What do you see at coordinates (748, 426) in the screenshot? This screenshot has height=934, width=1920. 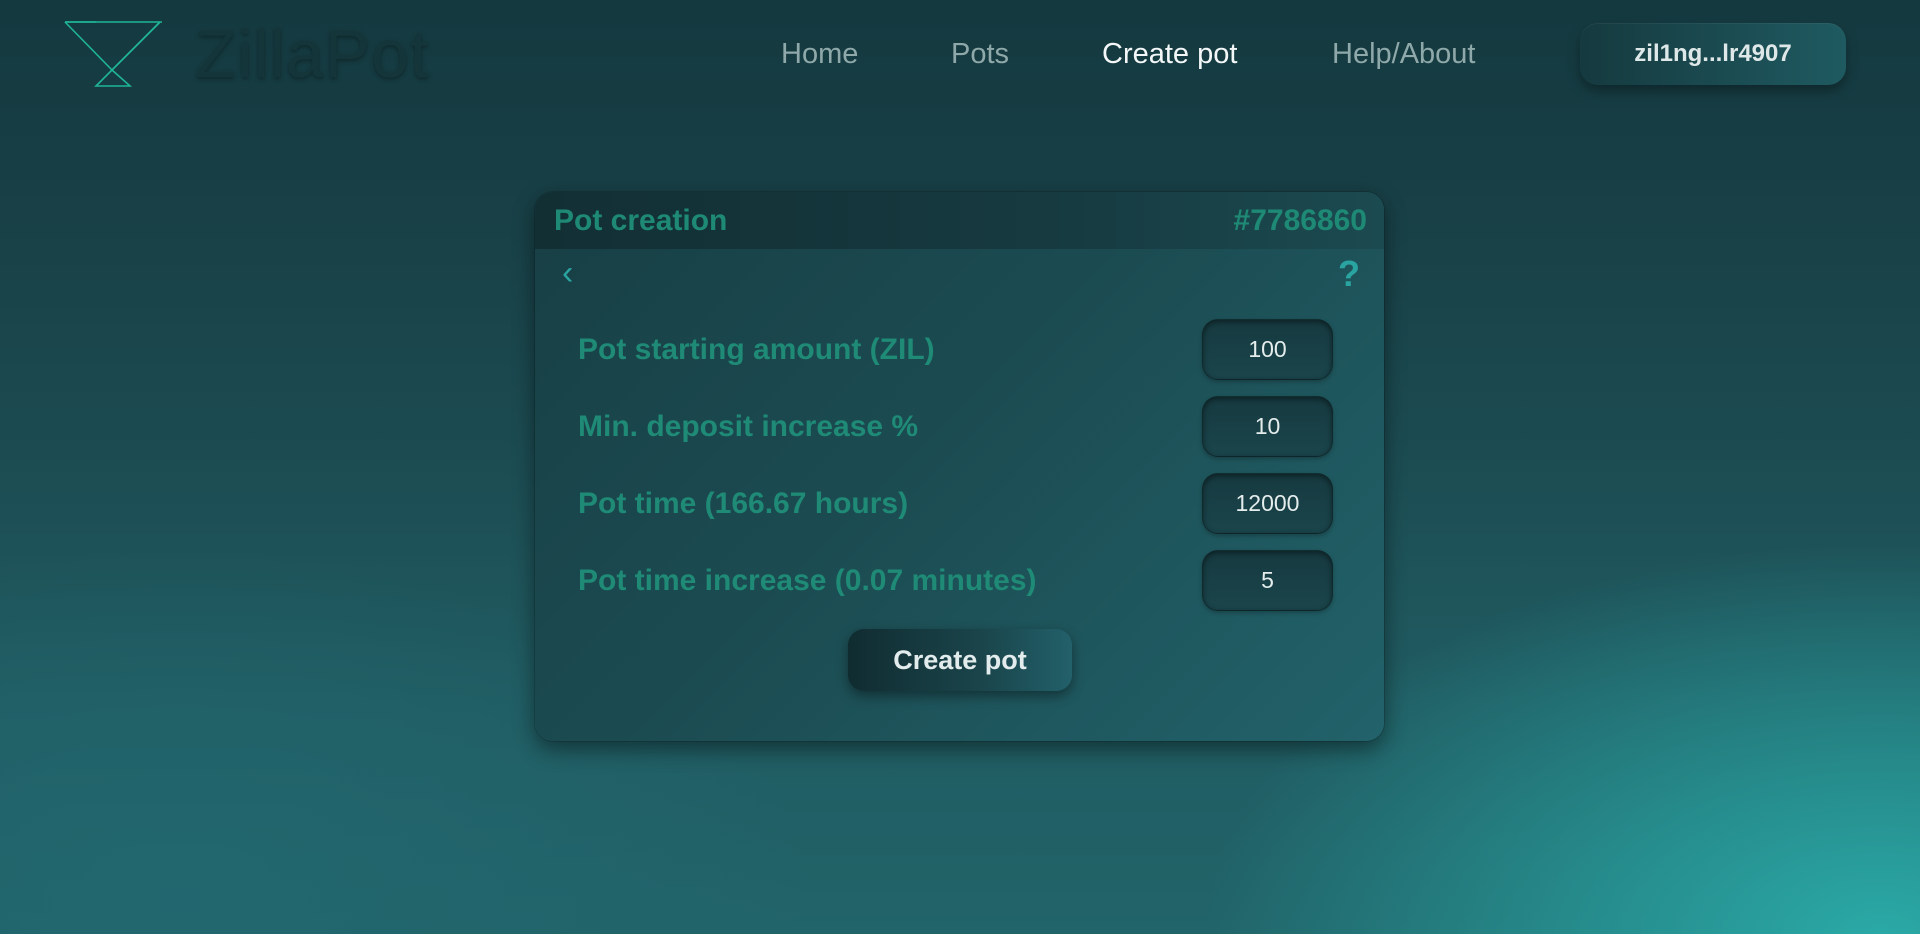 I see `min-deposit-increase-label: Min. deposit increase %` at bounding box center [748, 426].